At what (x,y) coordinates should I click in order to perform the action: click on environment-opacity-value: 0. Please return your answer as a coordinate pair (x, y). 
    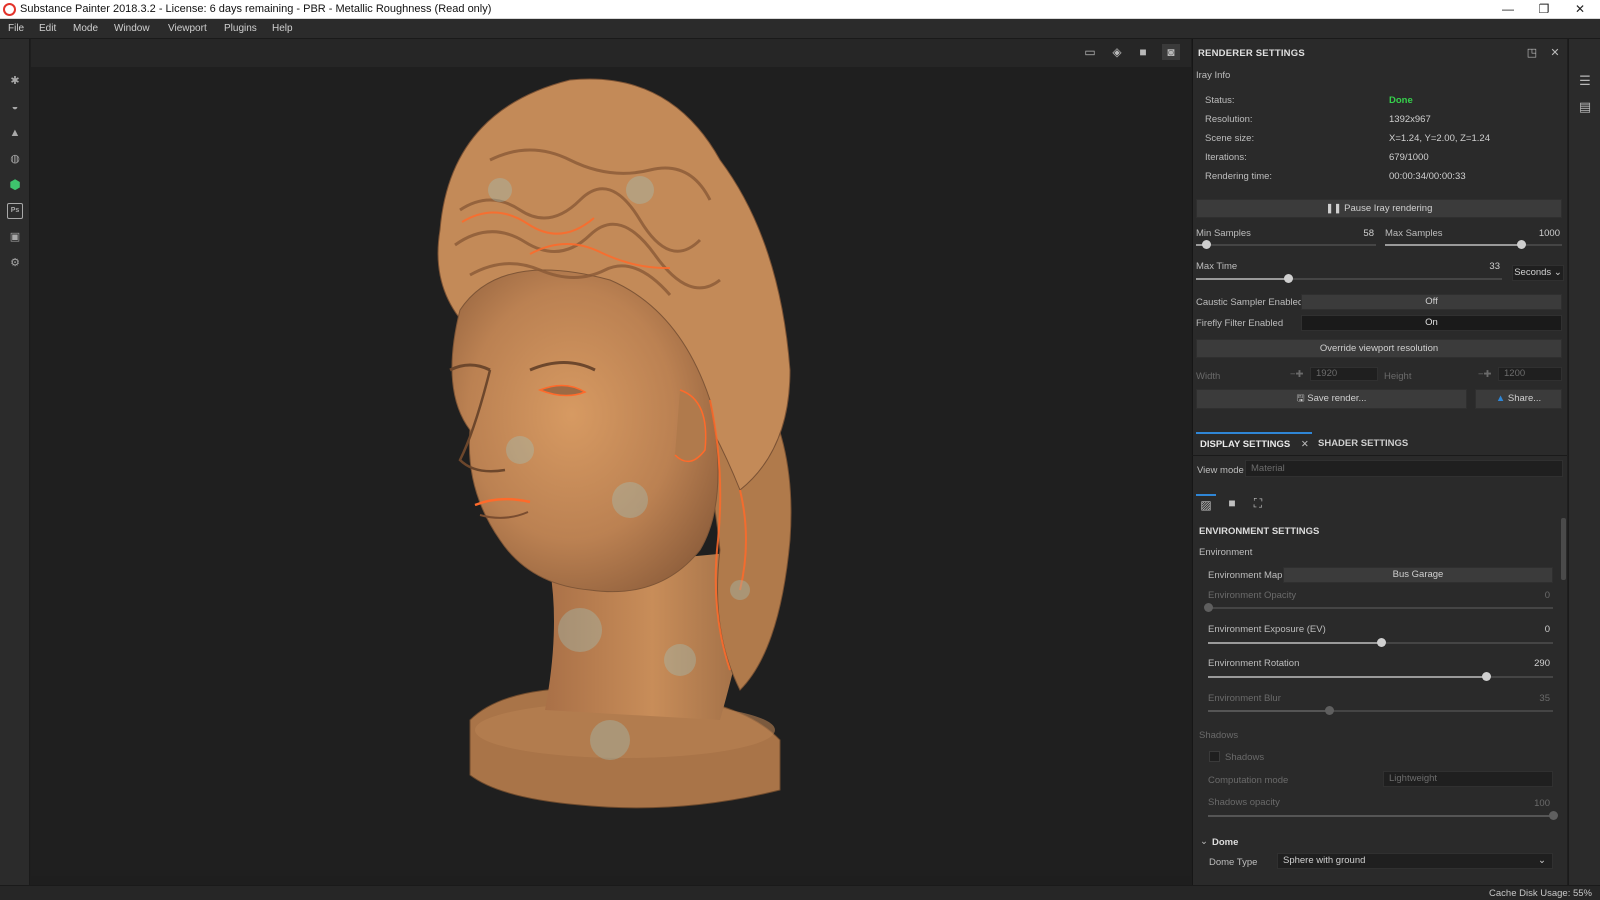
    Looking at the image, I should click on (1530, 595).